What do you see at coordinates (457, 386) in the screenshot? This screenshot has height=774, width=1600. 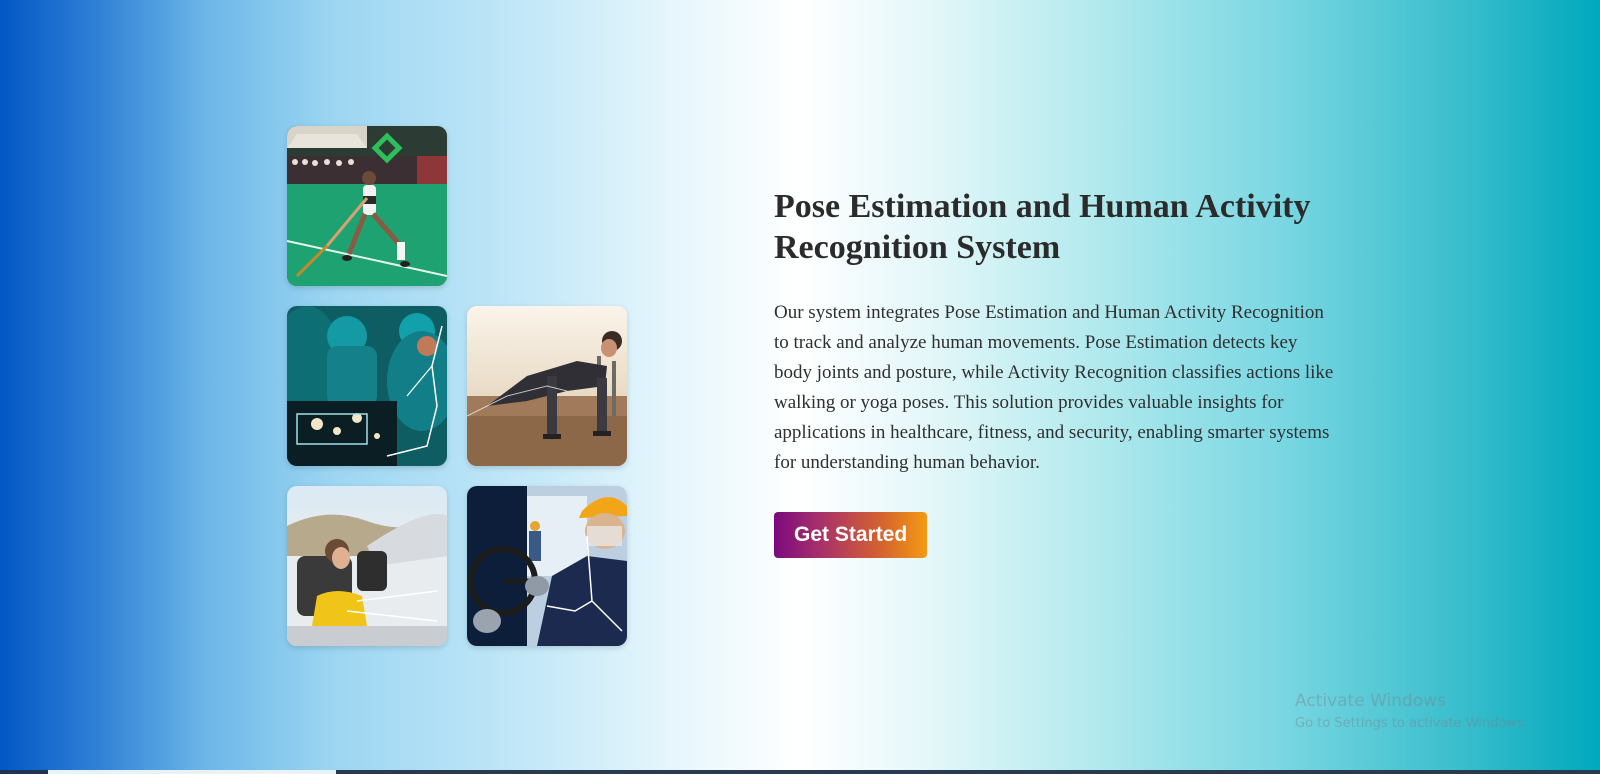 I see `image-gallery` at bounding box center [457, 386].